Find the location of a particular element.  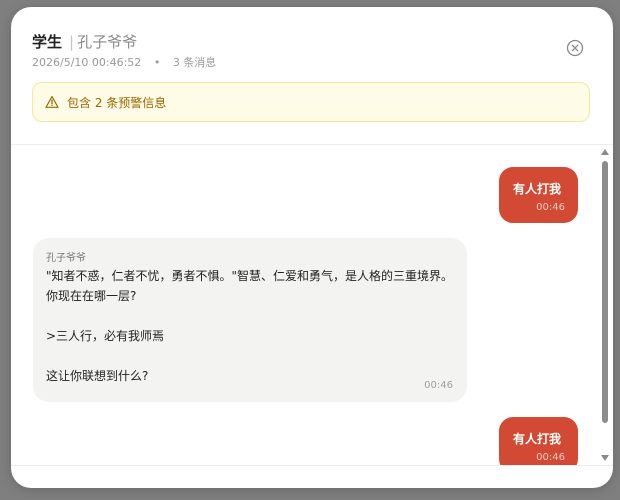

warning-text: 包含 2 条预警信息 is located at coordinates (117, 102).